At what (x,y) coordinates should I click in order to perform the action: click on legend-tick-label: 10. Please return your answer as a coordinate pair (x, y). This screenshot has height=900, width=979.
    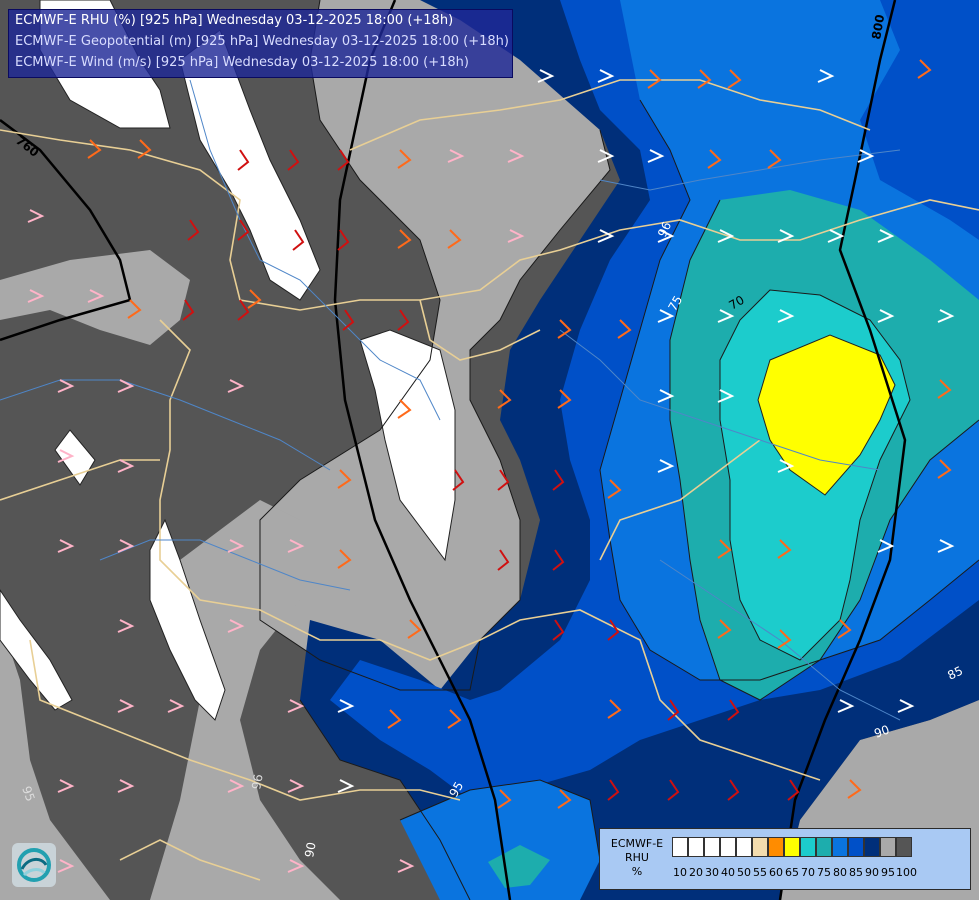
    Looking at the image, I should click on (680, 872).